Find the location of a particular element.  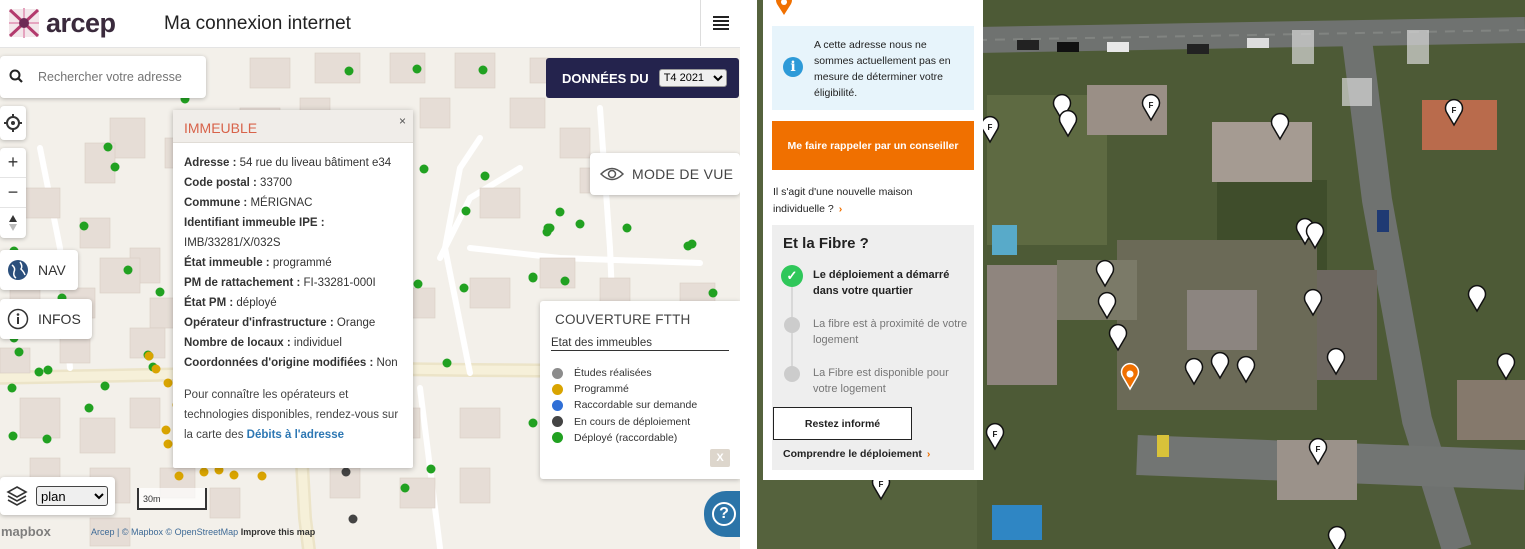

coverage-close-button: X is located at coordinates (720, 458).